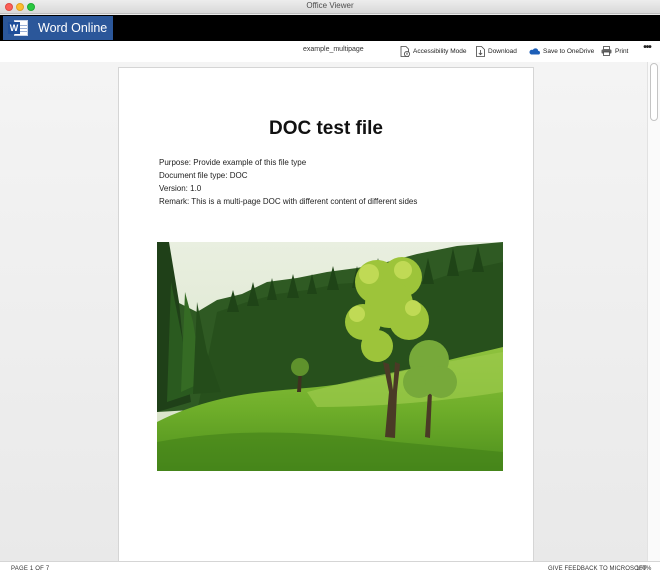  Describe the element at coordinates (569, 51) in the screenshot. I see `save-to-onedrive-label: Save to OneDrive` at that location.